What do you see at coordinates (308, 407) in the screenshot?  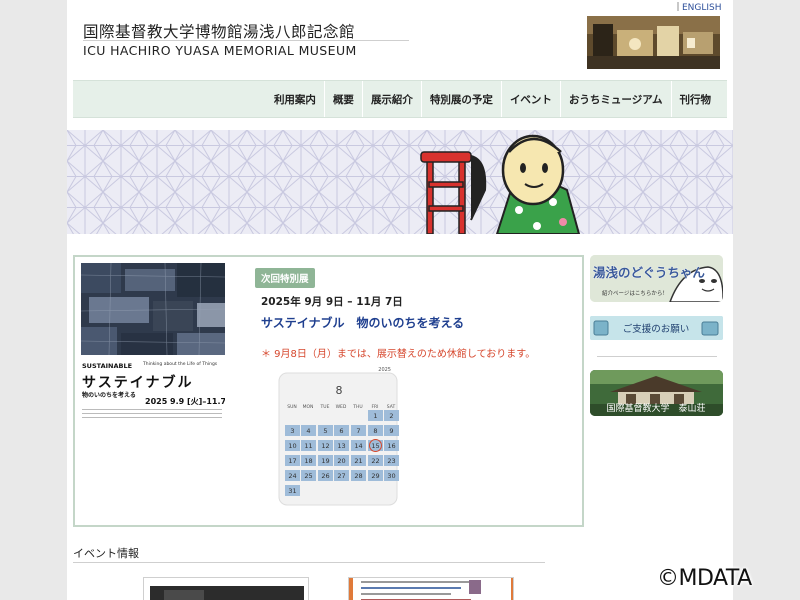 I see `calendar-weekday: MON` at bounding box center [308, 407].